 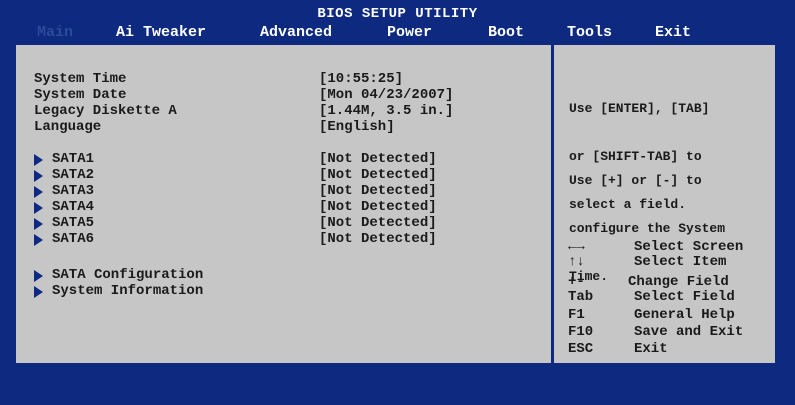 What do you see at coordinates (576, 315) in the screenshot?
I see `key-label: F1` at bounding box center [576, 315].